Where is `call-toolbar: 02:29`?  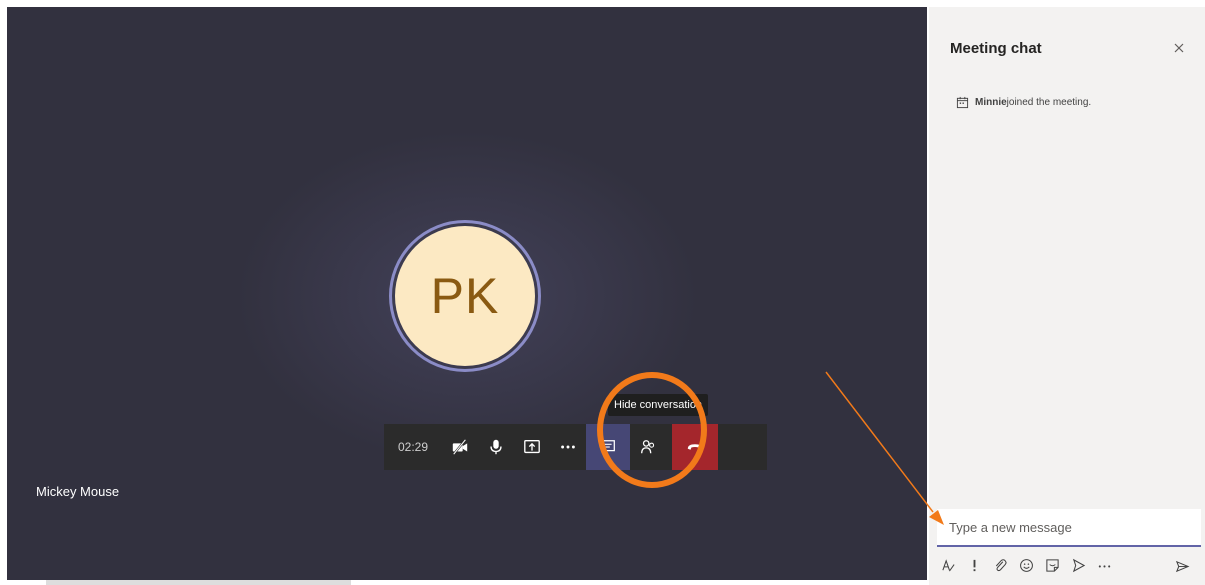
call-toolbar: 02:29 is located at coordinates (575, 447).